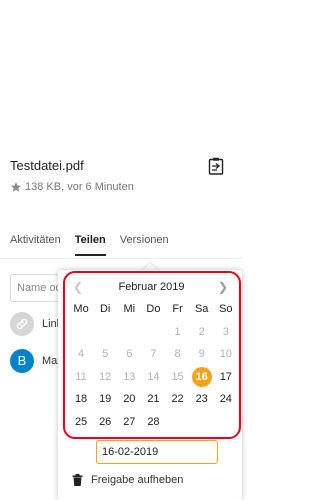 This screenshot has width=320, height=500. What do you see at coordinates (47, 165) in the screenshot?
I see `file-name: Testdatei.pdf` at bounding box center [47, 165].